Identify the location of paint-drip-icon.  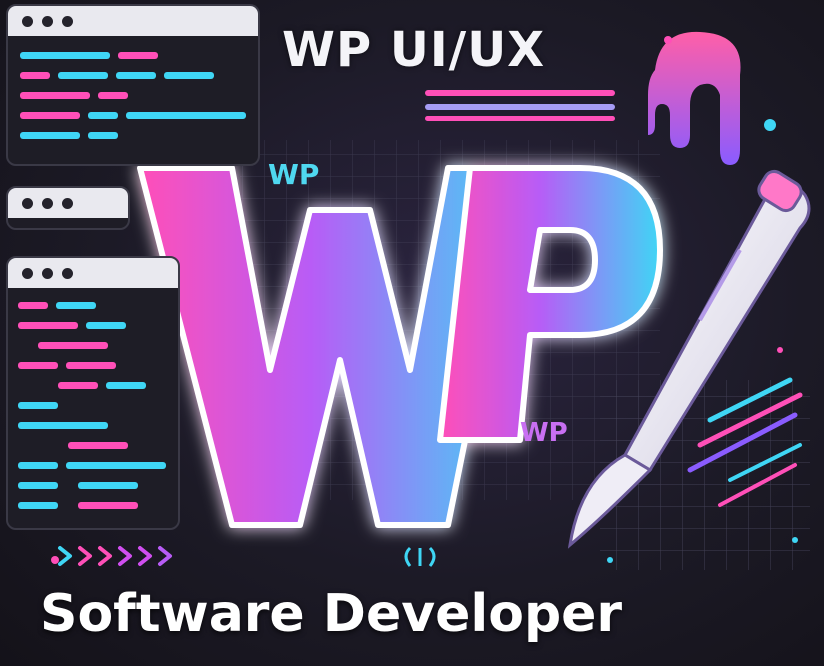
(694, 98).